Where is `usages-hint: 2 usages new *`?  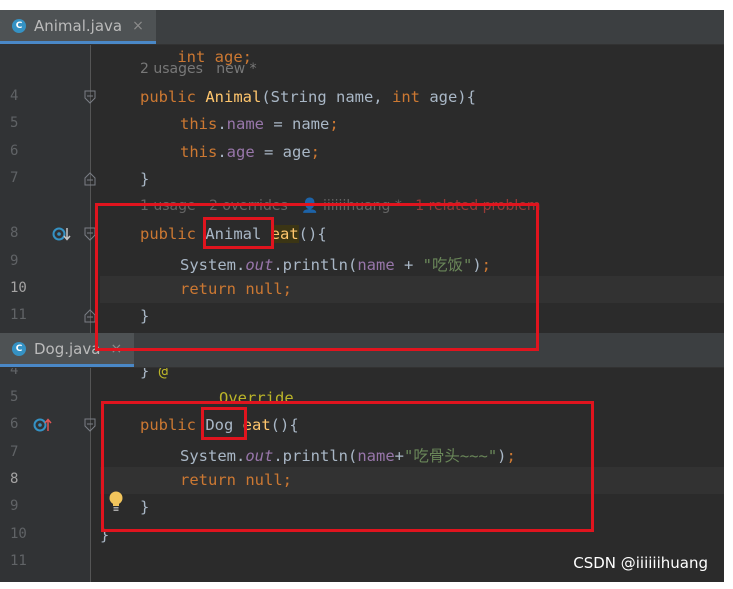
usages-hint: 2 usages new * is located at coordinates (198, 69).